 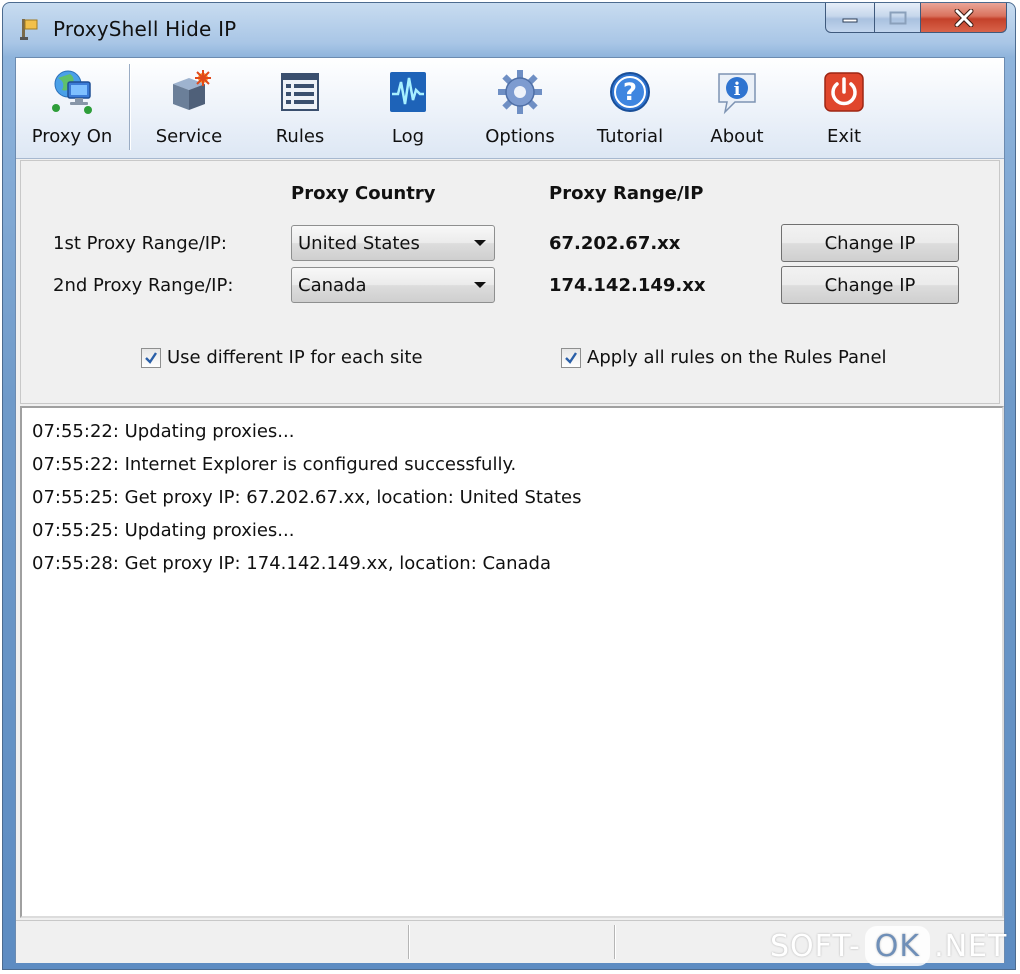 I want to click on second-proxy-ip: 174.142.149.xx, so click(x=627, y=285).